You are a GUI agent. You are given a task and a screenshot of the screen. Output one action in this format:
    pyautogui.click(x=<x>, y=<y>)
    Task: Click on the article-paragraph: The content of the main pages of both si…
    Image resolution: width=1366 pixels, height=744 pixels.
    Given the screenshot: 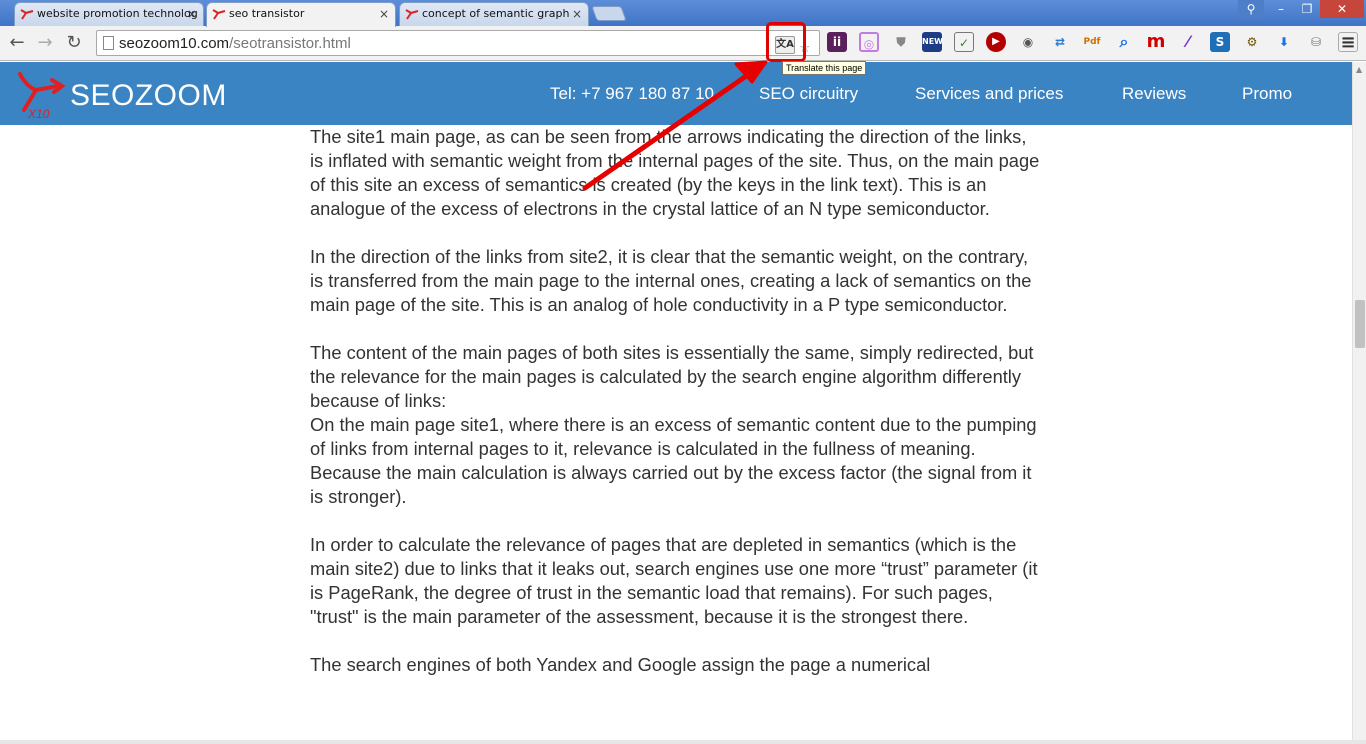 What is the action you would take?
    pyautogui.click(x=672, y=376)
    